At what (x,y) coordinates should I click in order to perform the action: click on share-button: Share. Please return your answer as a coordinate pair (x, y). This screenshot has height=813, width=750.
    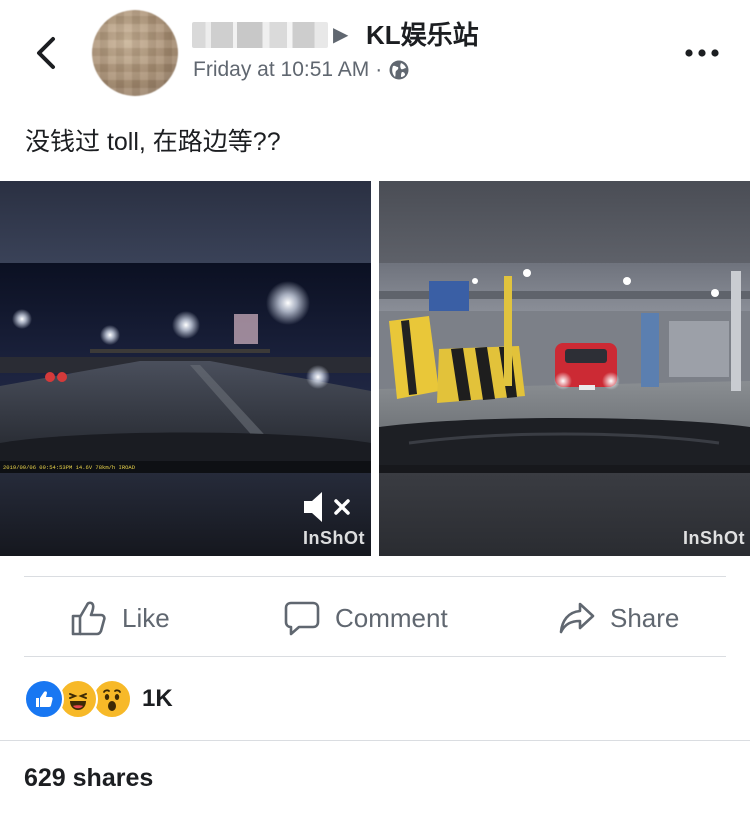
    Looking at the image, I should click on (618, 618).